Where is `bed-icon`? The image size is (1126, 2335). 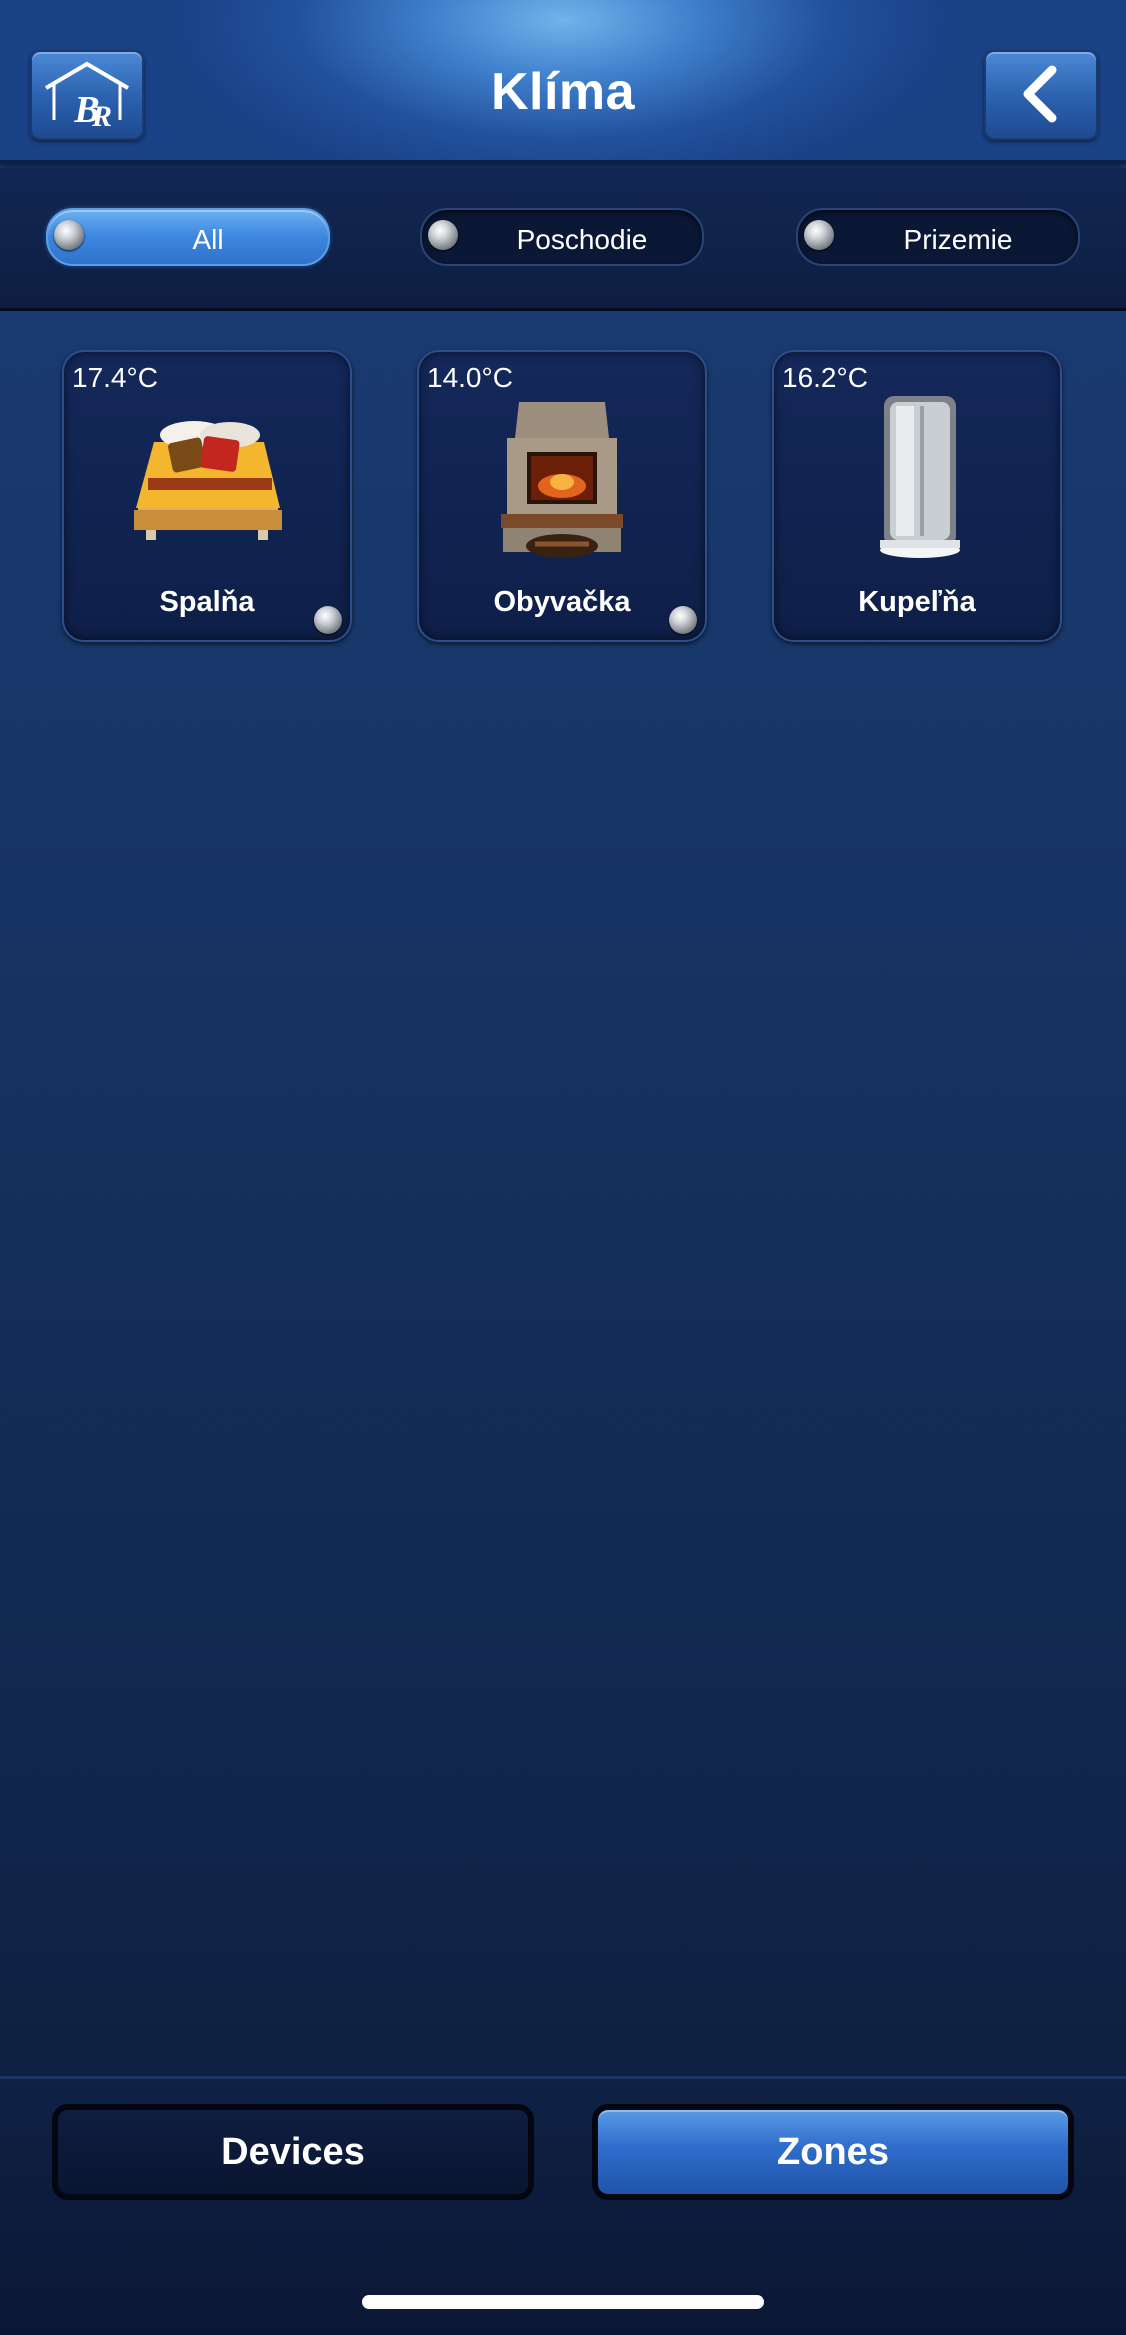
bed-icon is located at coordinates (208, 480).